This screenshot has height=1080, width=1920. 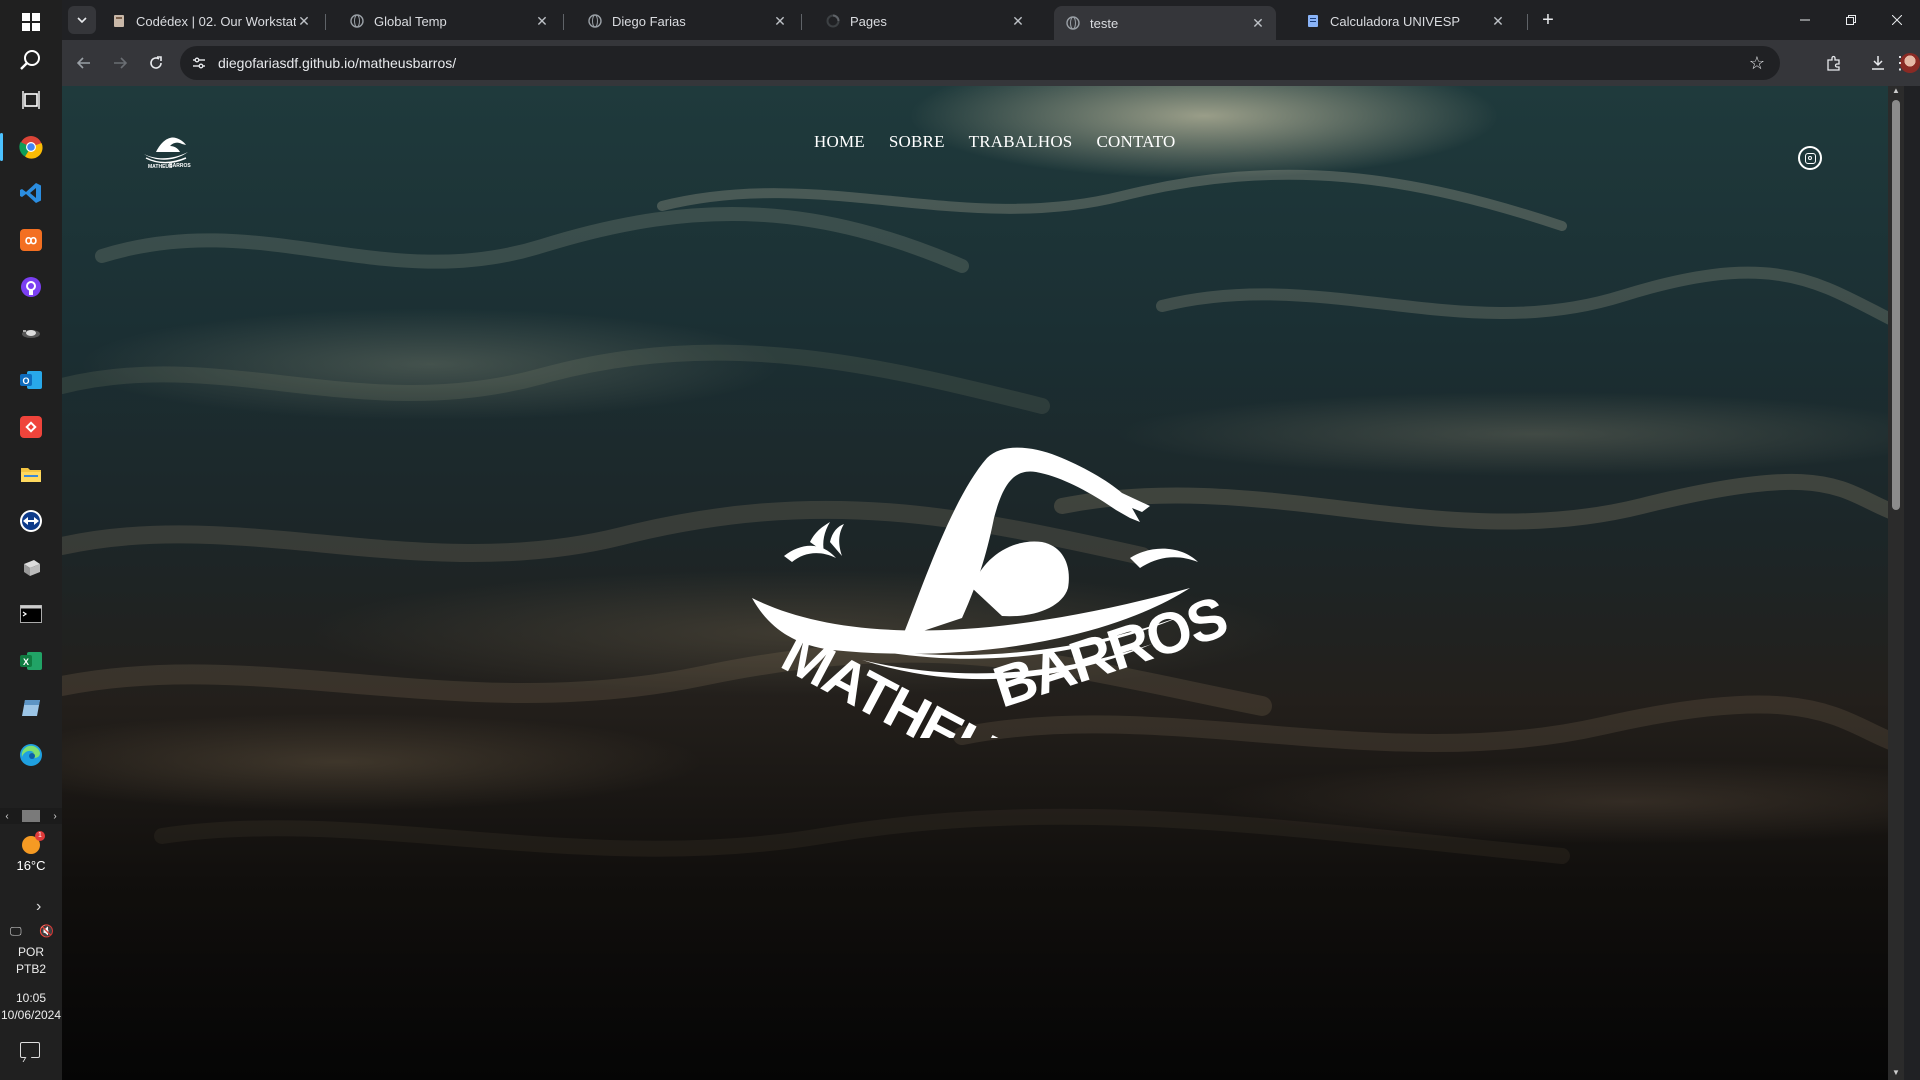 What do you see at coordinates (1135, 142) in the screenshot?
I see `nav-contato-link: CONTATO` at bounding box center [1135, 142].